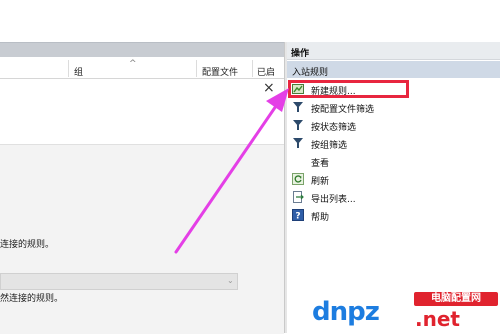  Describe the element at coordinates (250, 21) in the screenshot. I see `top-area` at that location.